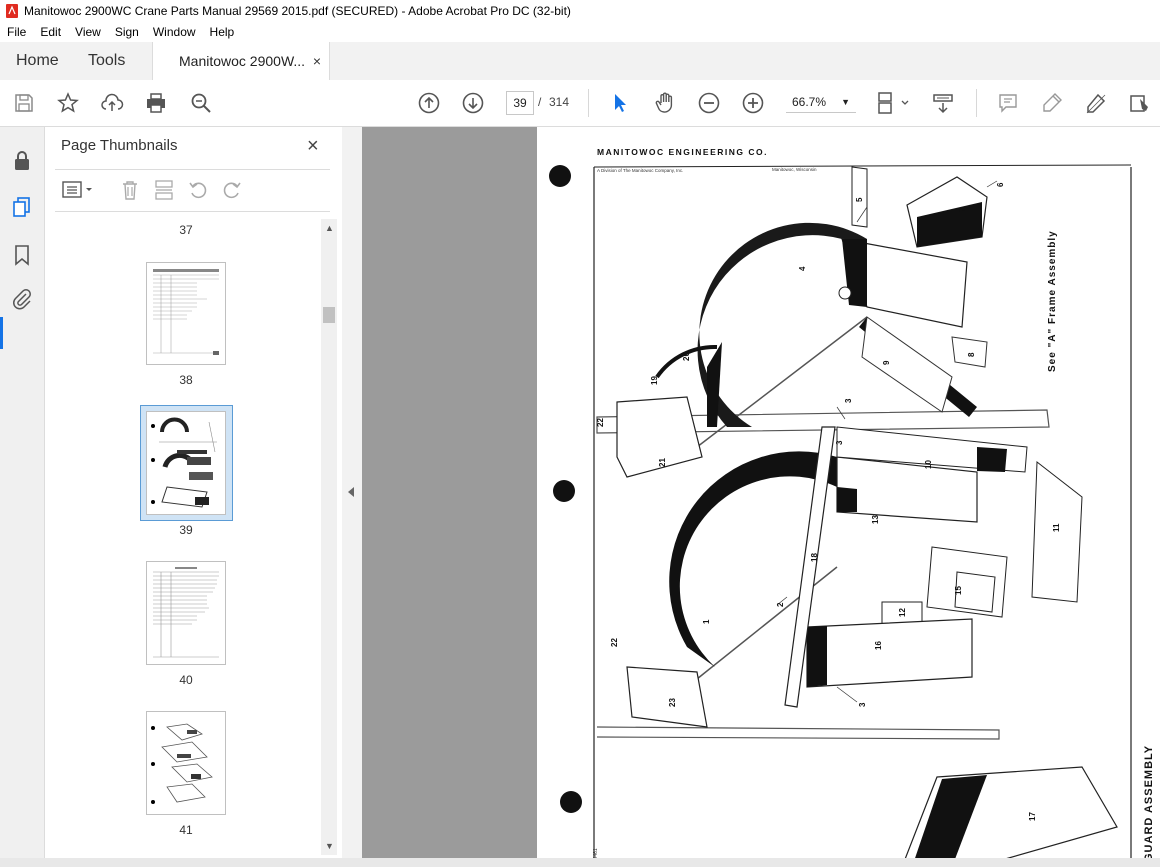 The image size is (1160, 867). I want to click on menu-view: View, so click(88, 32).